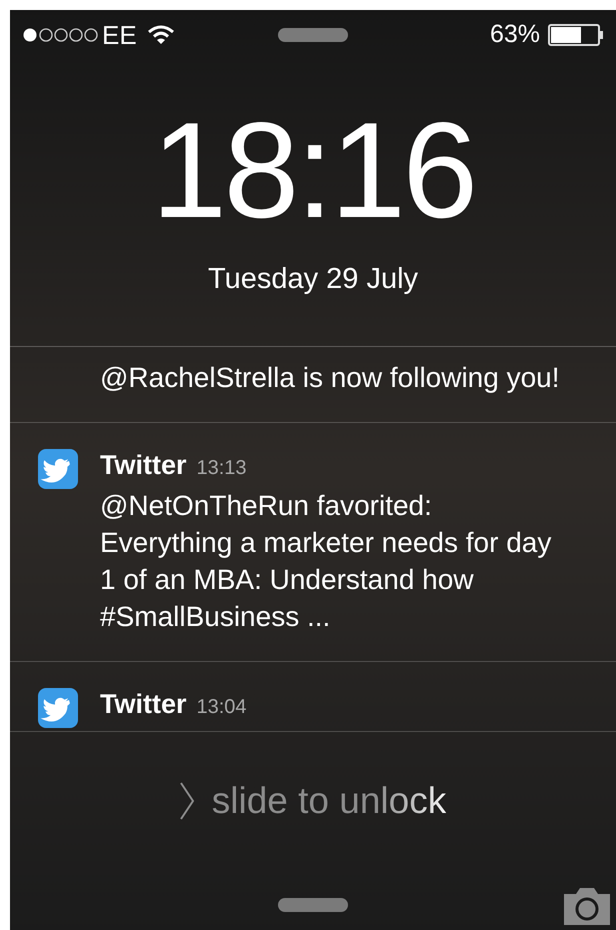  What do you see at coordinates (221, 707) in the screenshot?
I see `notification-time: 13:04` at bounding box center [221, 707].